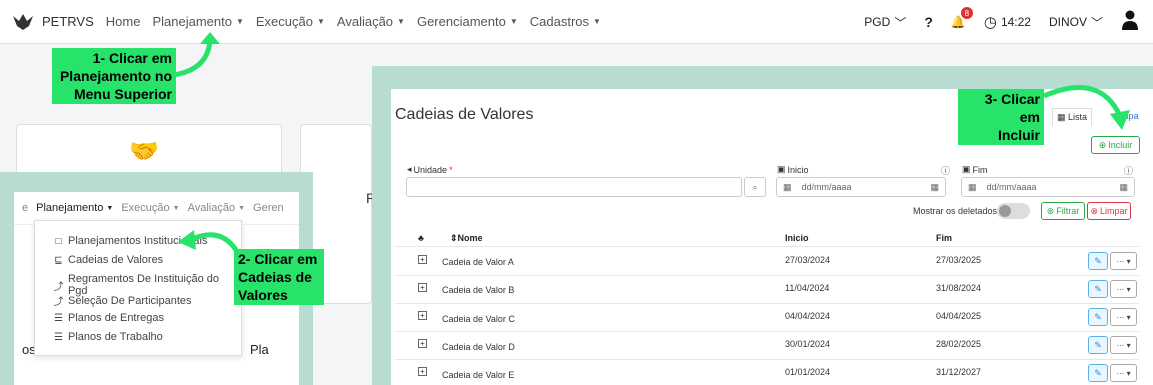 This screenshot has height=385, width=1153. Describe the element at coordinates (574, 187) in the screenshot. I see `unidade-input` at that location.